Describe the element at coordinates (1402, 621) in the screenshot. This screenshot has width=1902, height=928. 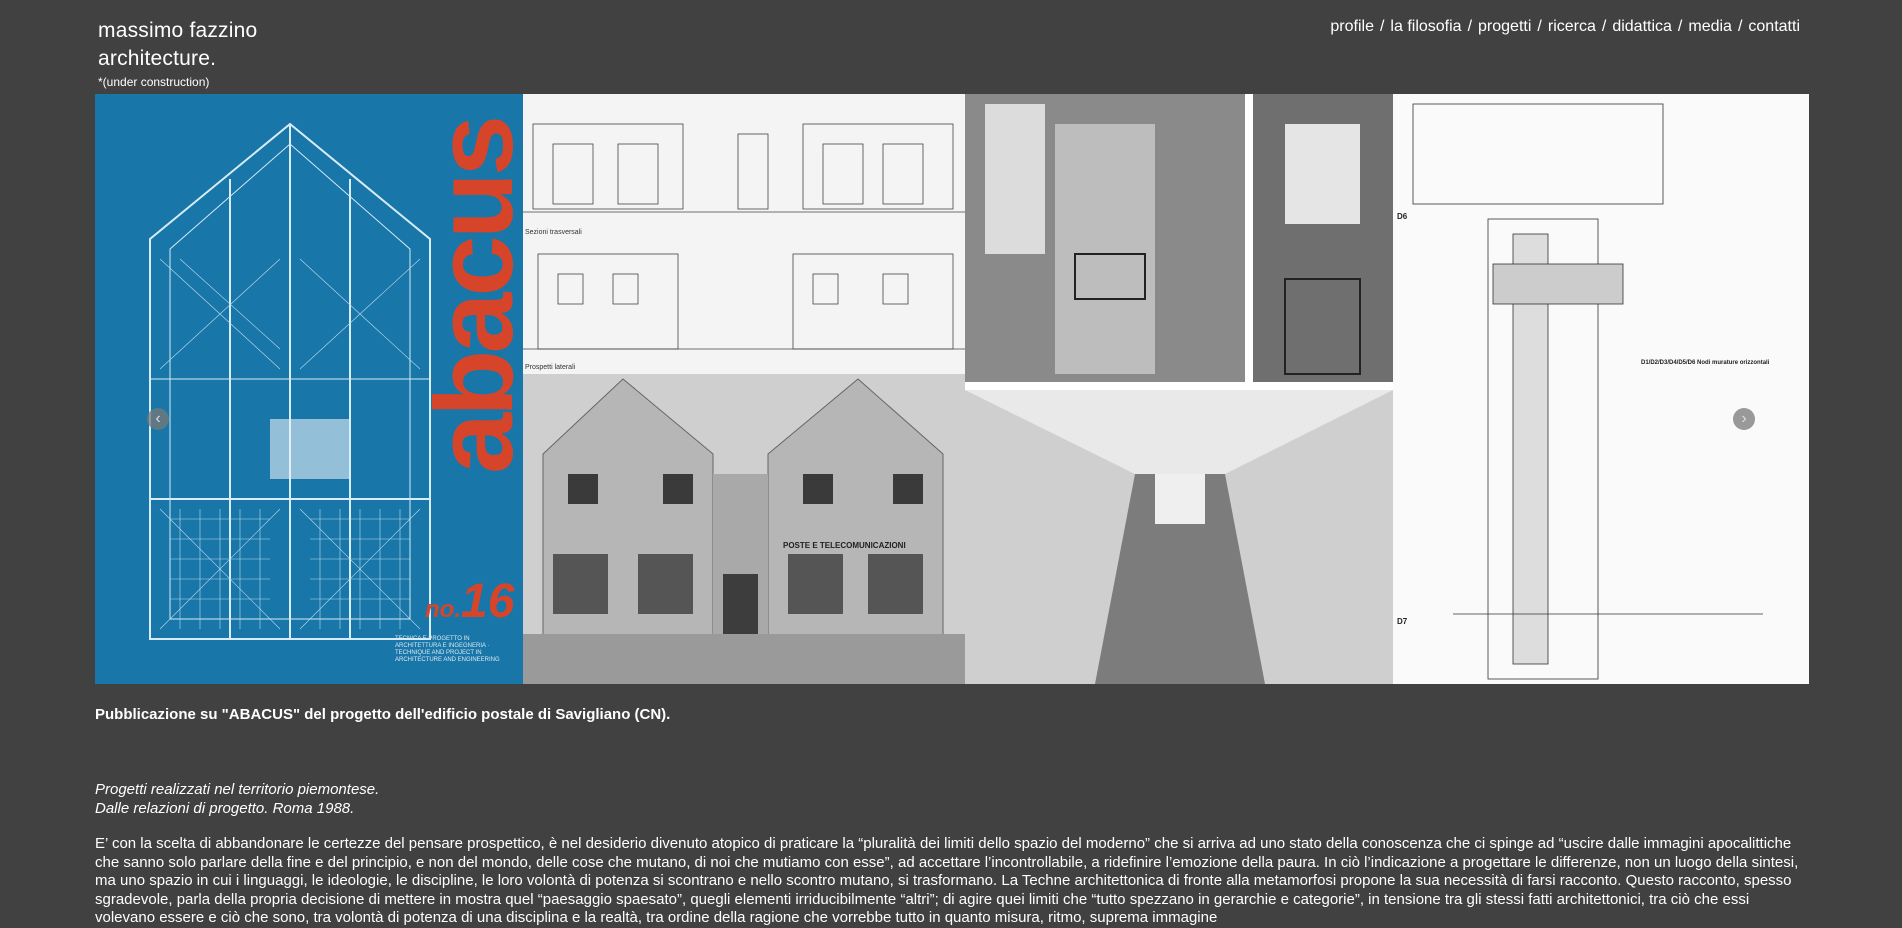
I see `detail-label-d7: D7` at that location.